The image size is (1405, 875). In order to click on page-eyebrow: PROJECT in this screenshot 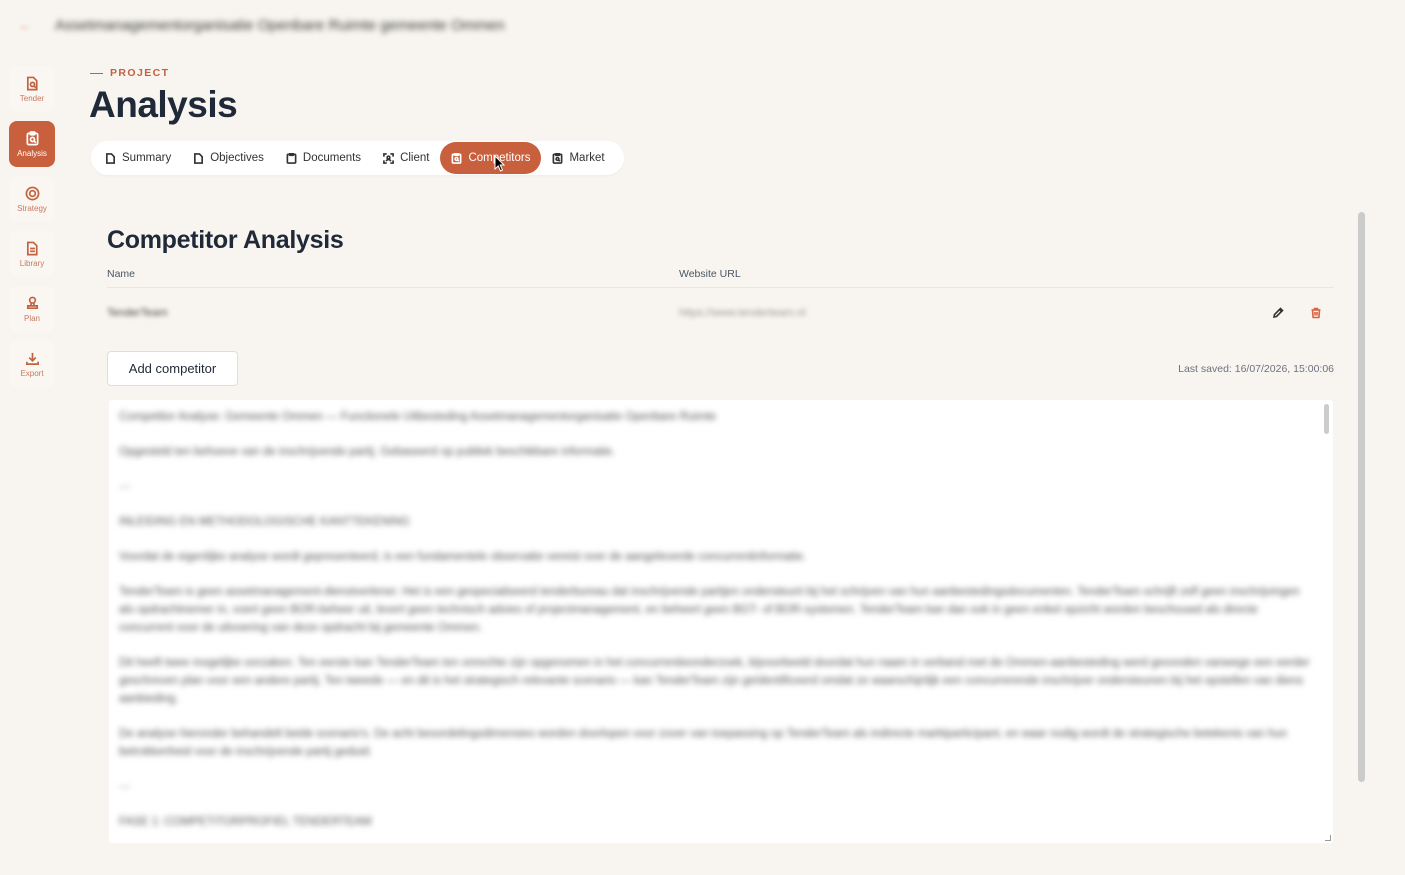, I will do `click(129, 73)`.